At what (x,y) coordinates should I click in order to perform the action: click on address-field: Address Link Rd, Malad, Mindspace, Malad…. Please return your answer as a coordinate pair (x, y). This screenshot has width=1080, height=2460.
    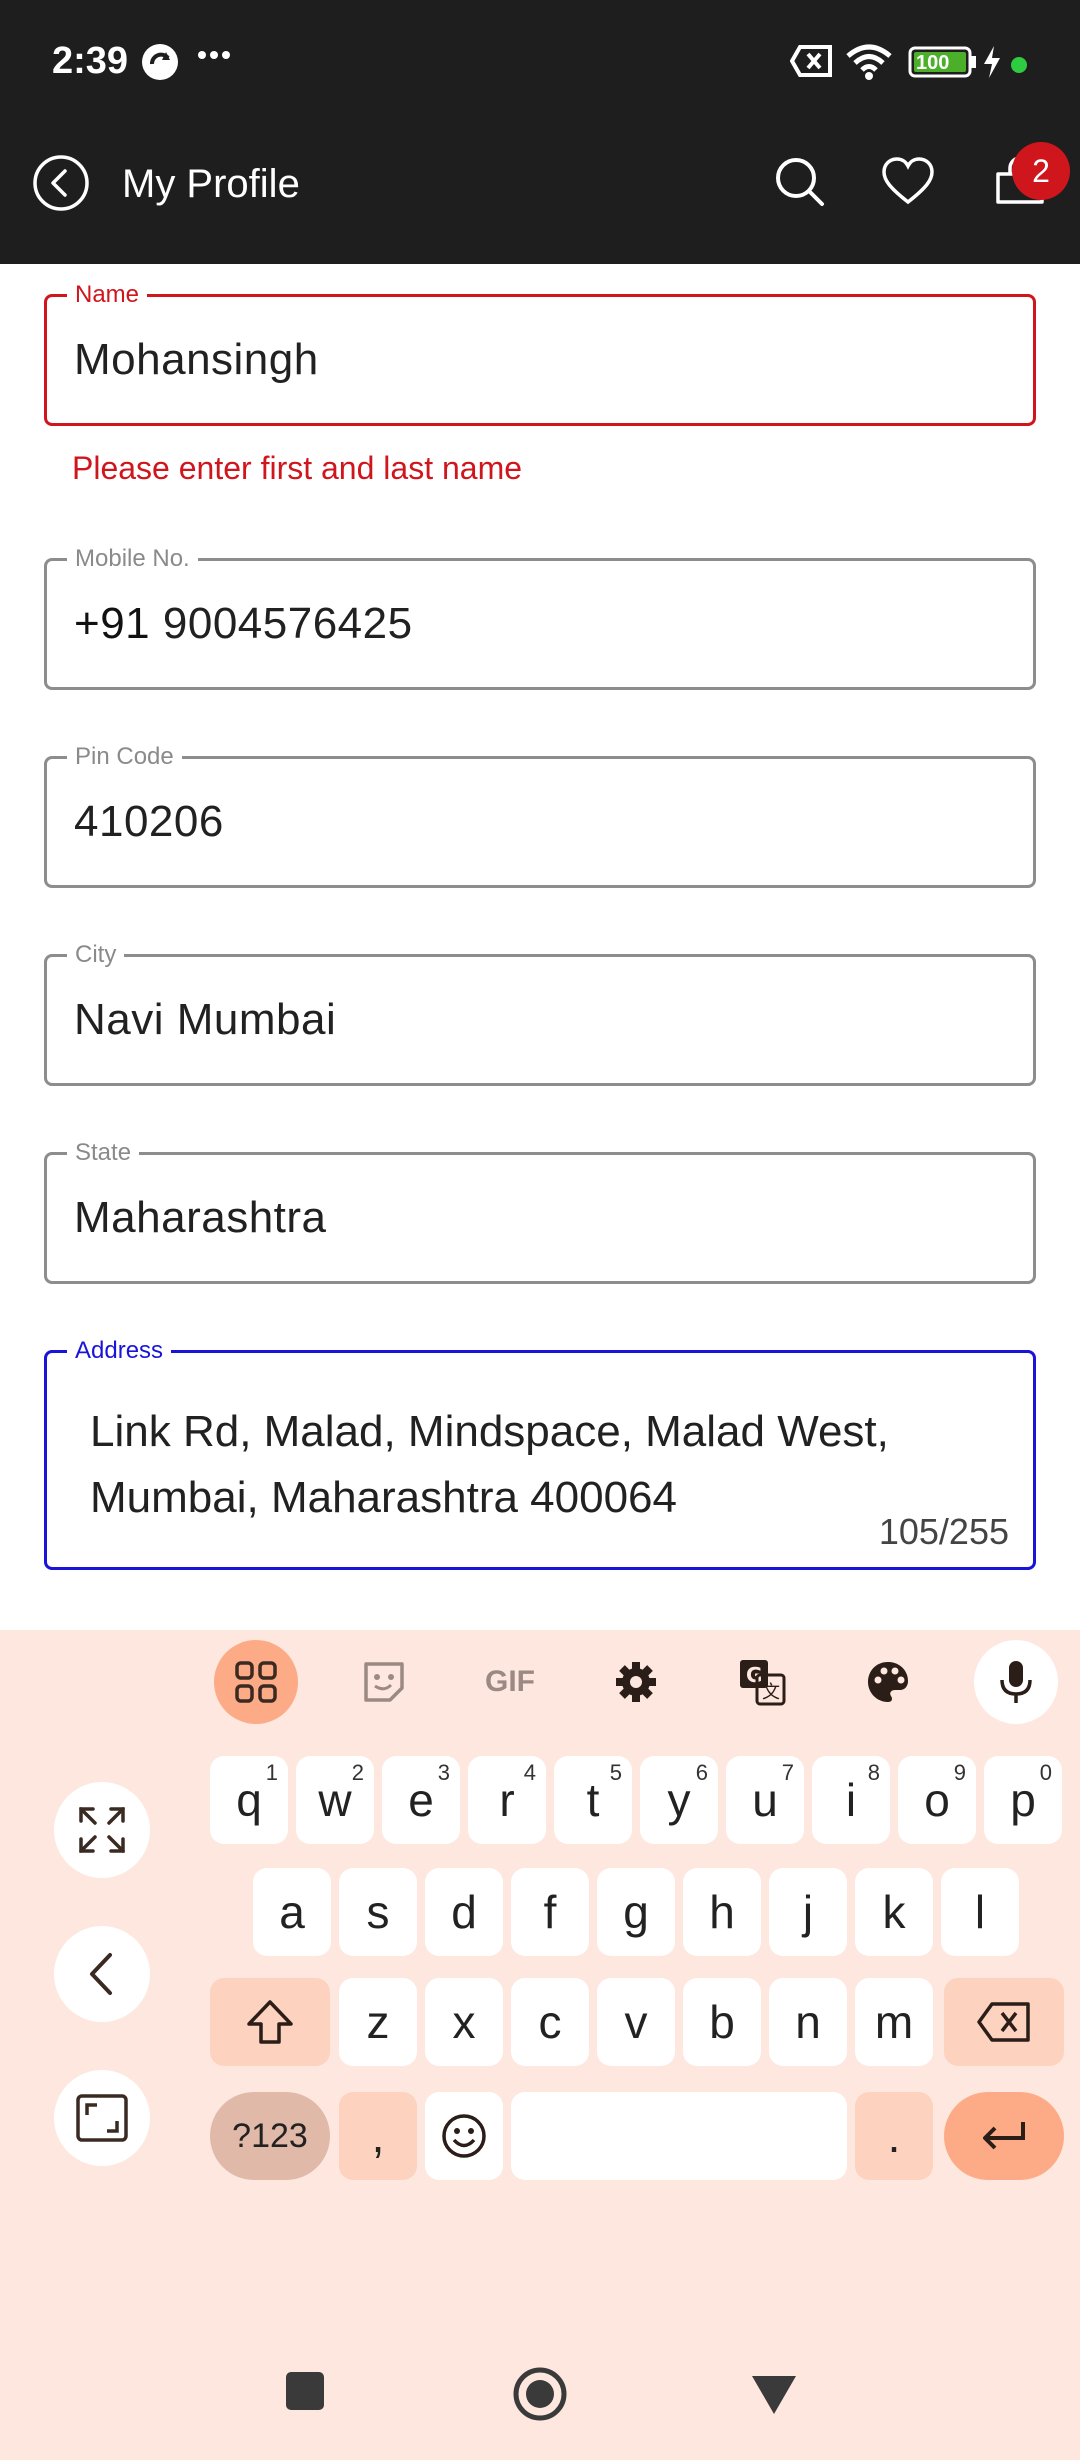
    Looking at the image, I should click on (540, 1453).